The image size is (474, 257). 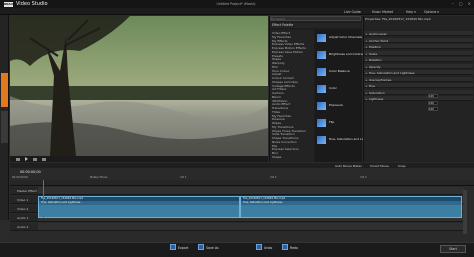 I want to click on save-as-button: Save As, so click(x=212, y=248).